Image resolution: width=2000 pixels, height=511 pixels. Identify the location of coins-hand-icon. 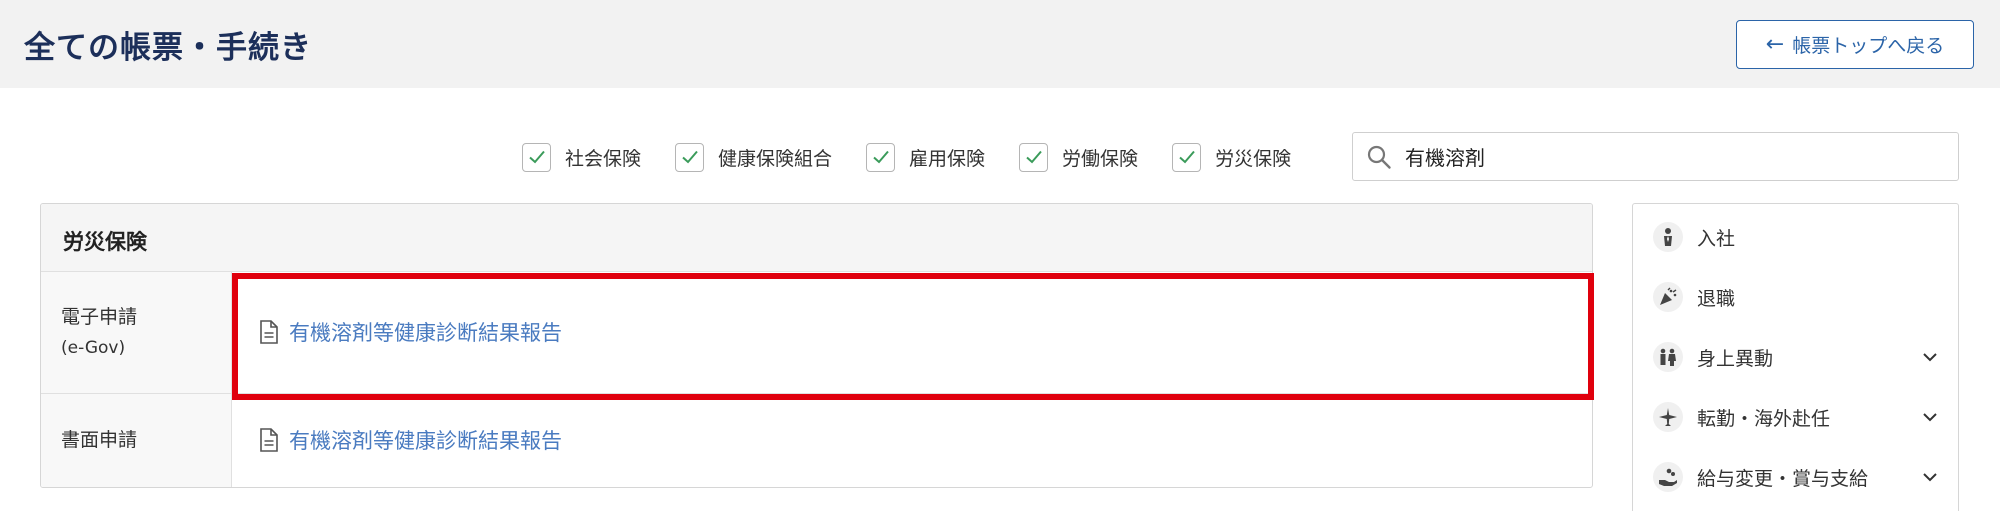
(1668, 477).